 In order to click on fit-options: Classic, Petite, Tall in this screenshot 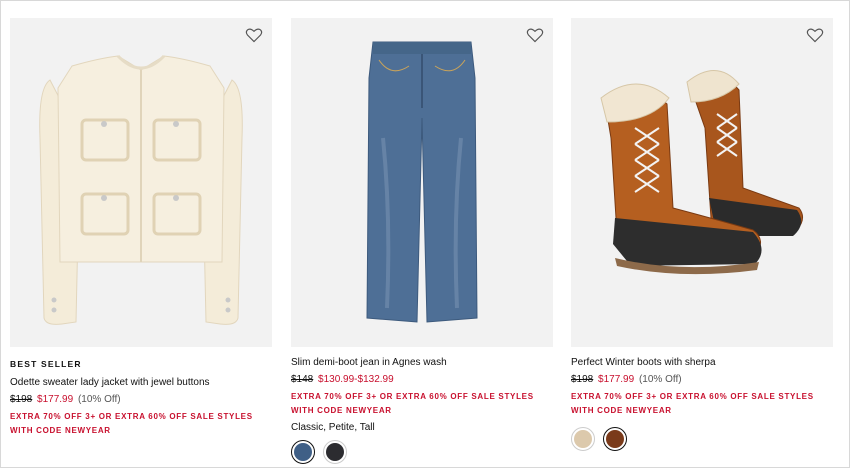, I will do `click(333, 427)`.